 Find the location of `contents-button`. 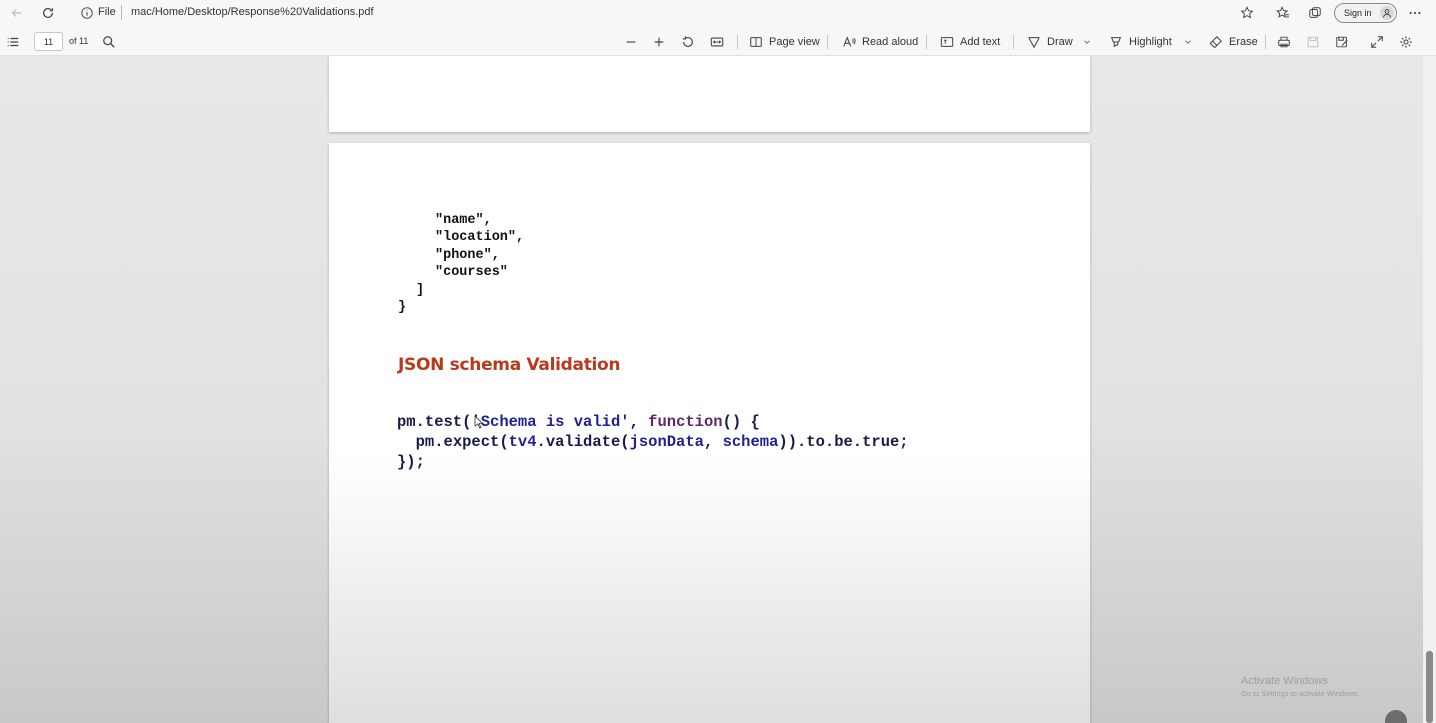

contents-button is located at coordinates (13, 41).